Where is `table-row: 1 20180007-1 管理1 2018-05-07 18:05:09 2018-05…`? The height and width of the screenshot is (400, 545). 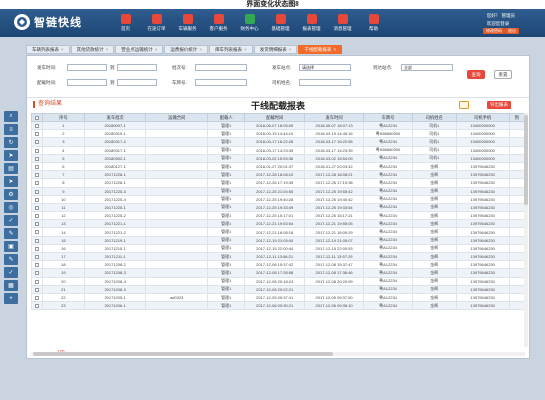
table-row: 1 20180007-1 管理1 2018-05-07 18:05:09 2018-05… is located at coordinates (278, 125).